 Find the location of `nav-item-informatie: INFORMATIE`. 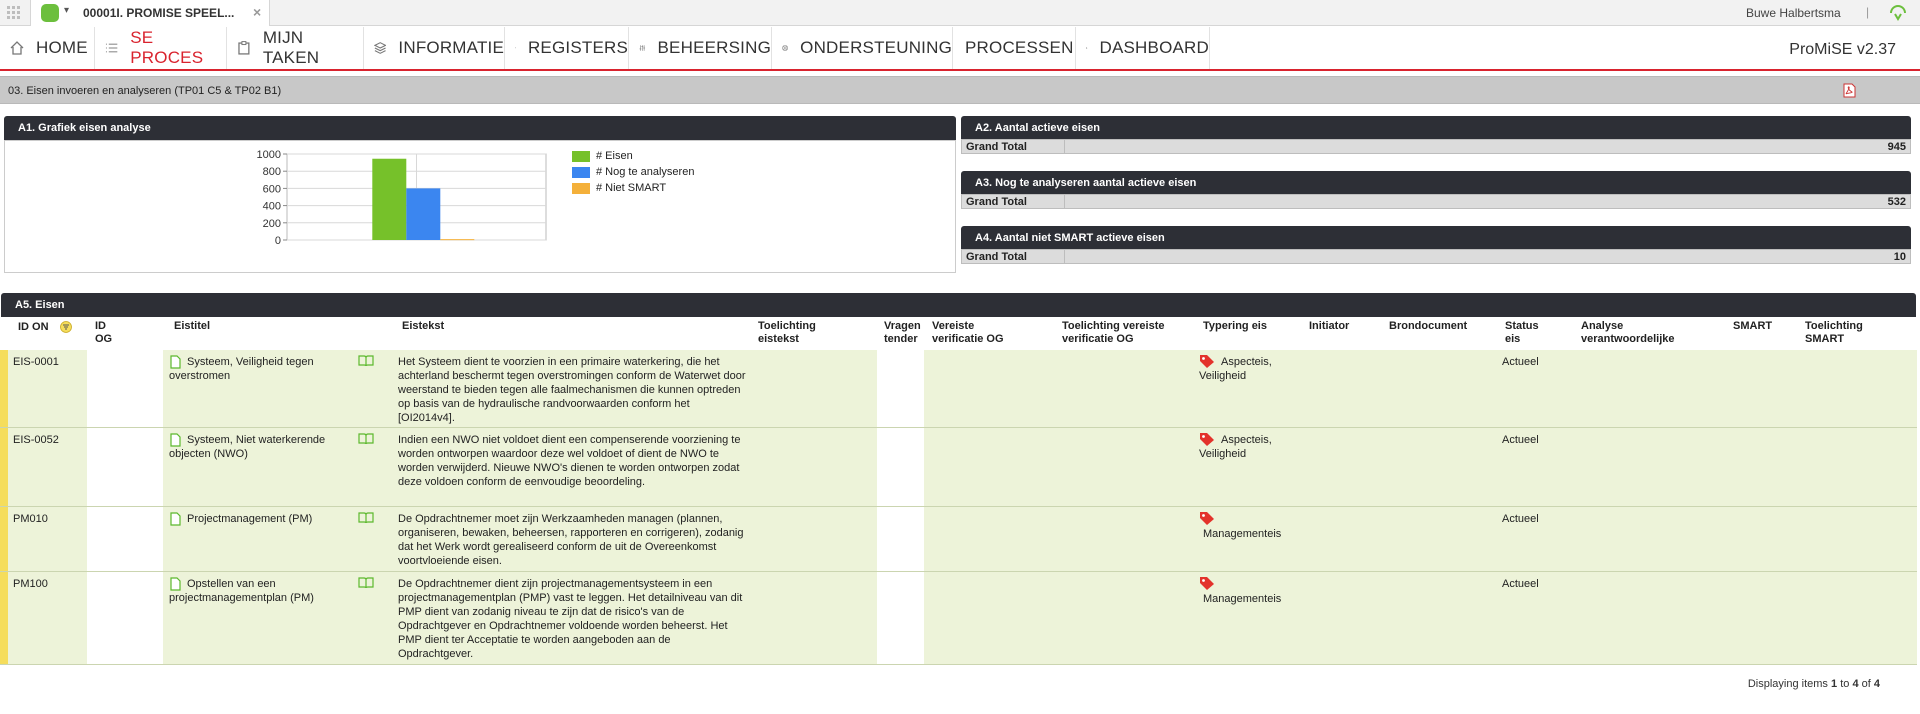

nav-item-informatie: INFORMATIE is located at coordinates (434, 48).